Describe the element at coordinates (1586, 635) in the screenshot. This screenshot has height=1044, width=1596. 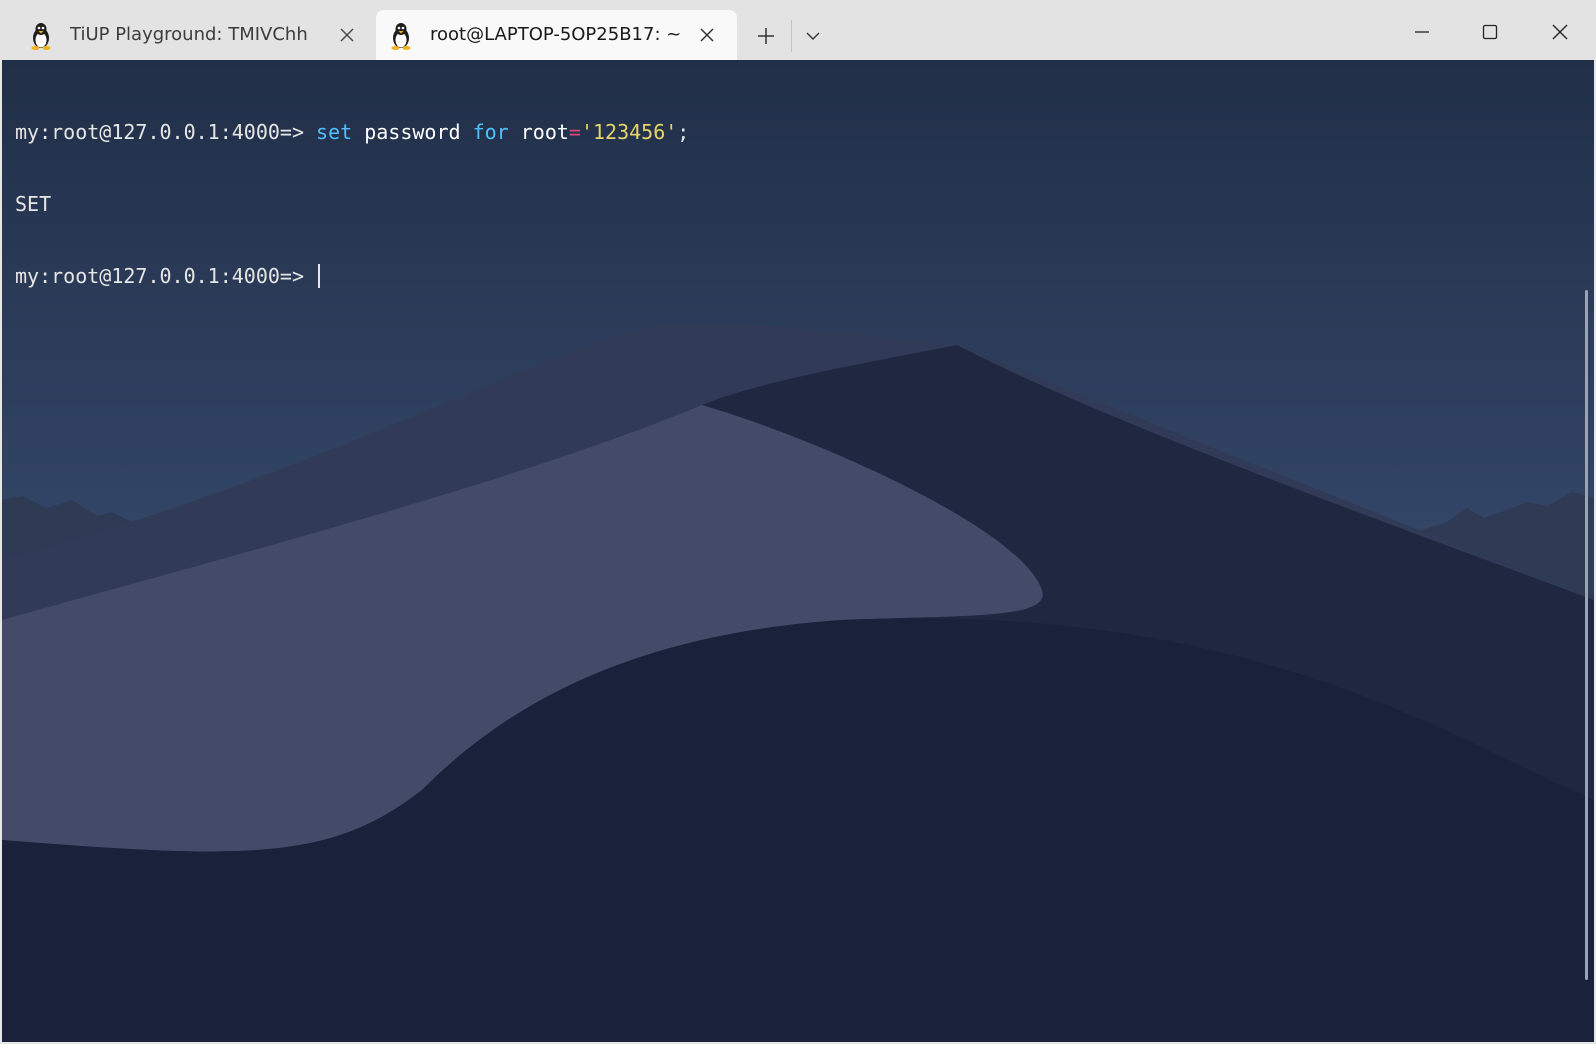
I see `scrollbar` at that location.